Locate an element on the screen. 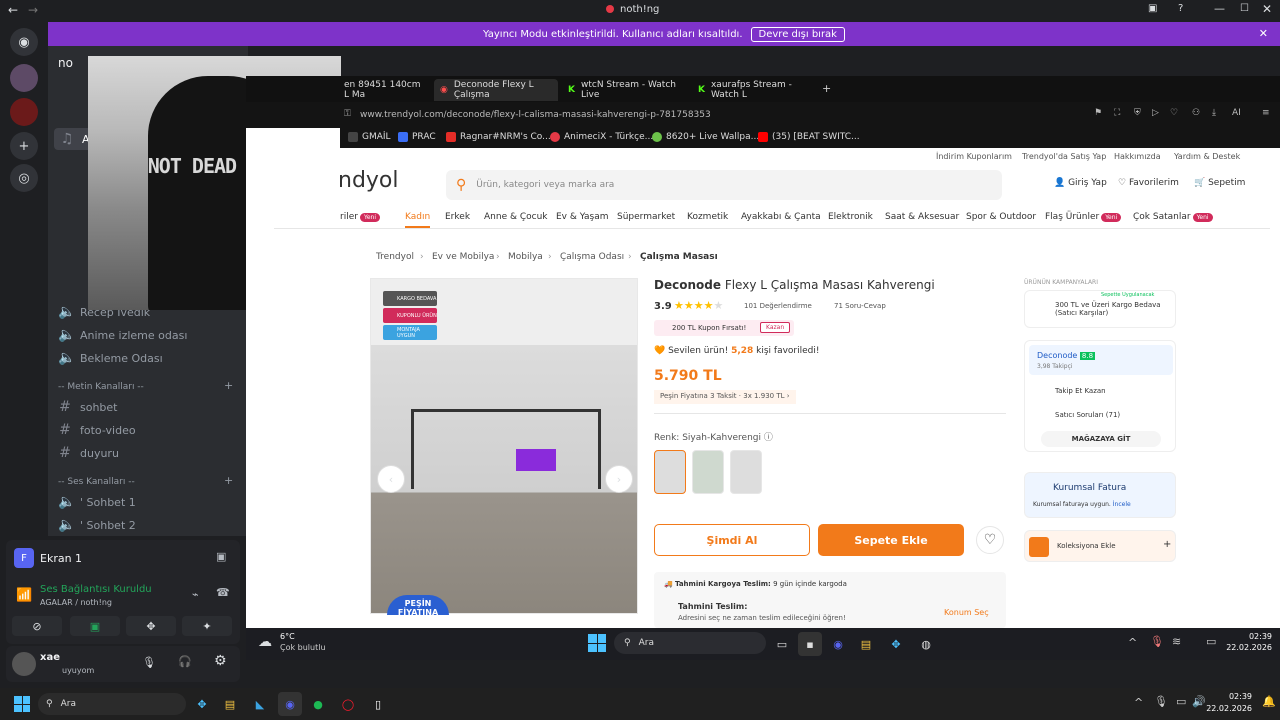 Image resolution: width=1280 pixels, height=720 pixels. headphones-icon: 🎧 is located at coordinates (185, 661).